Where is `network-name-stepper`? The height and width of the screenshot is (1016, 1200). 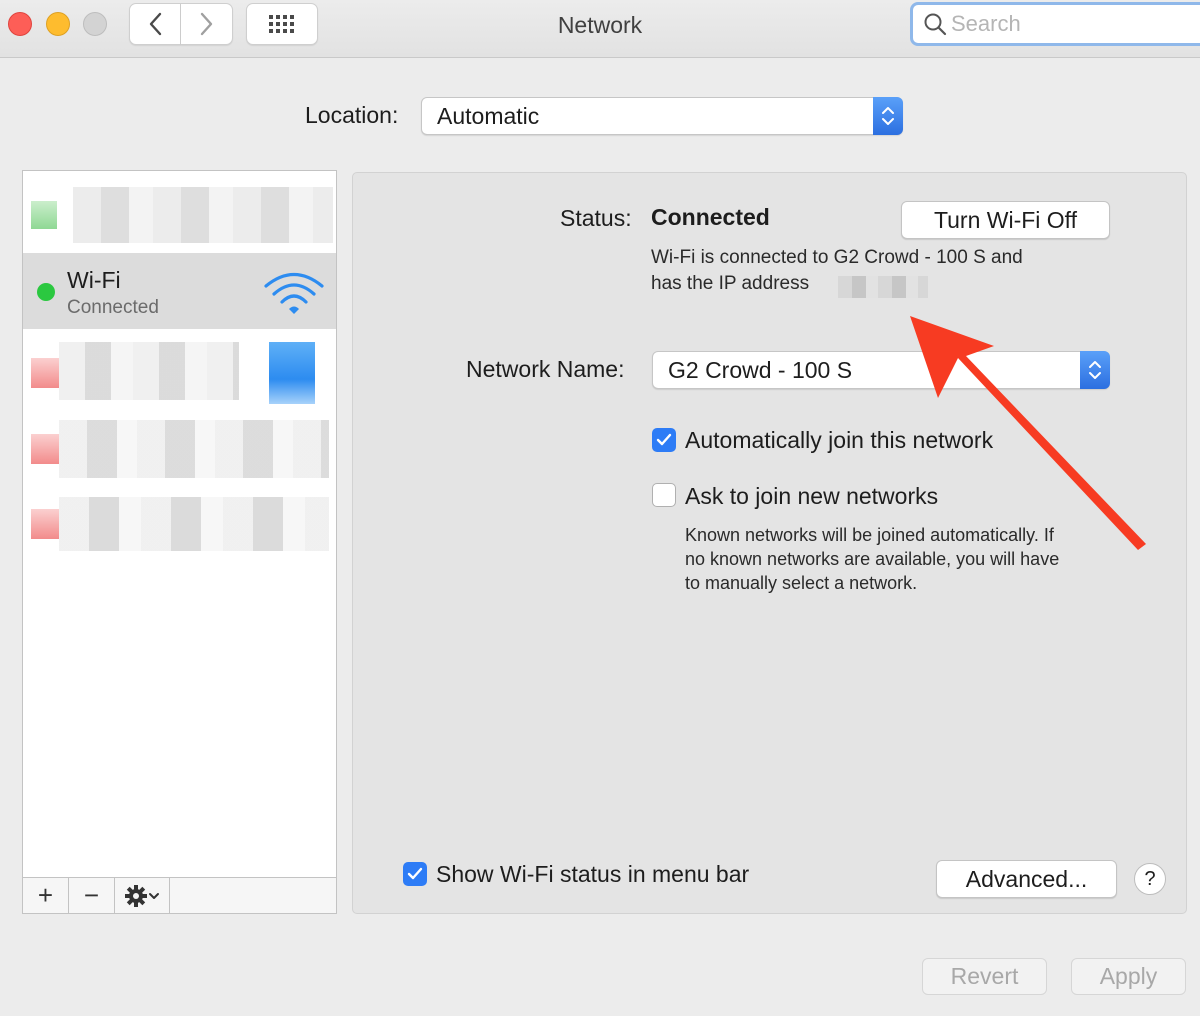 network-name-stepper is located at coordinates (1095, 370).